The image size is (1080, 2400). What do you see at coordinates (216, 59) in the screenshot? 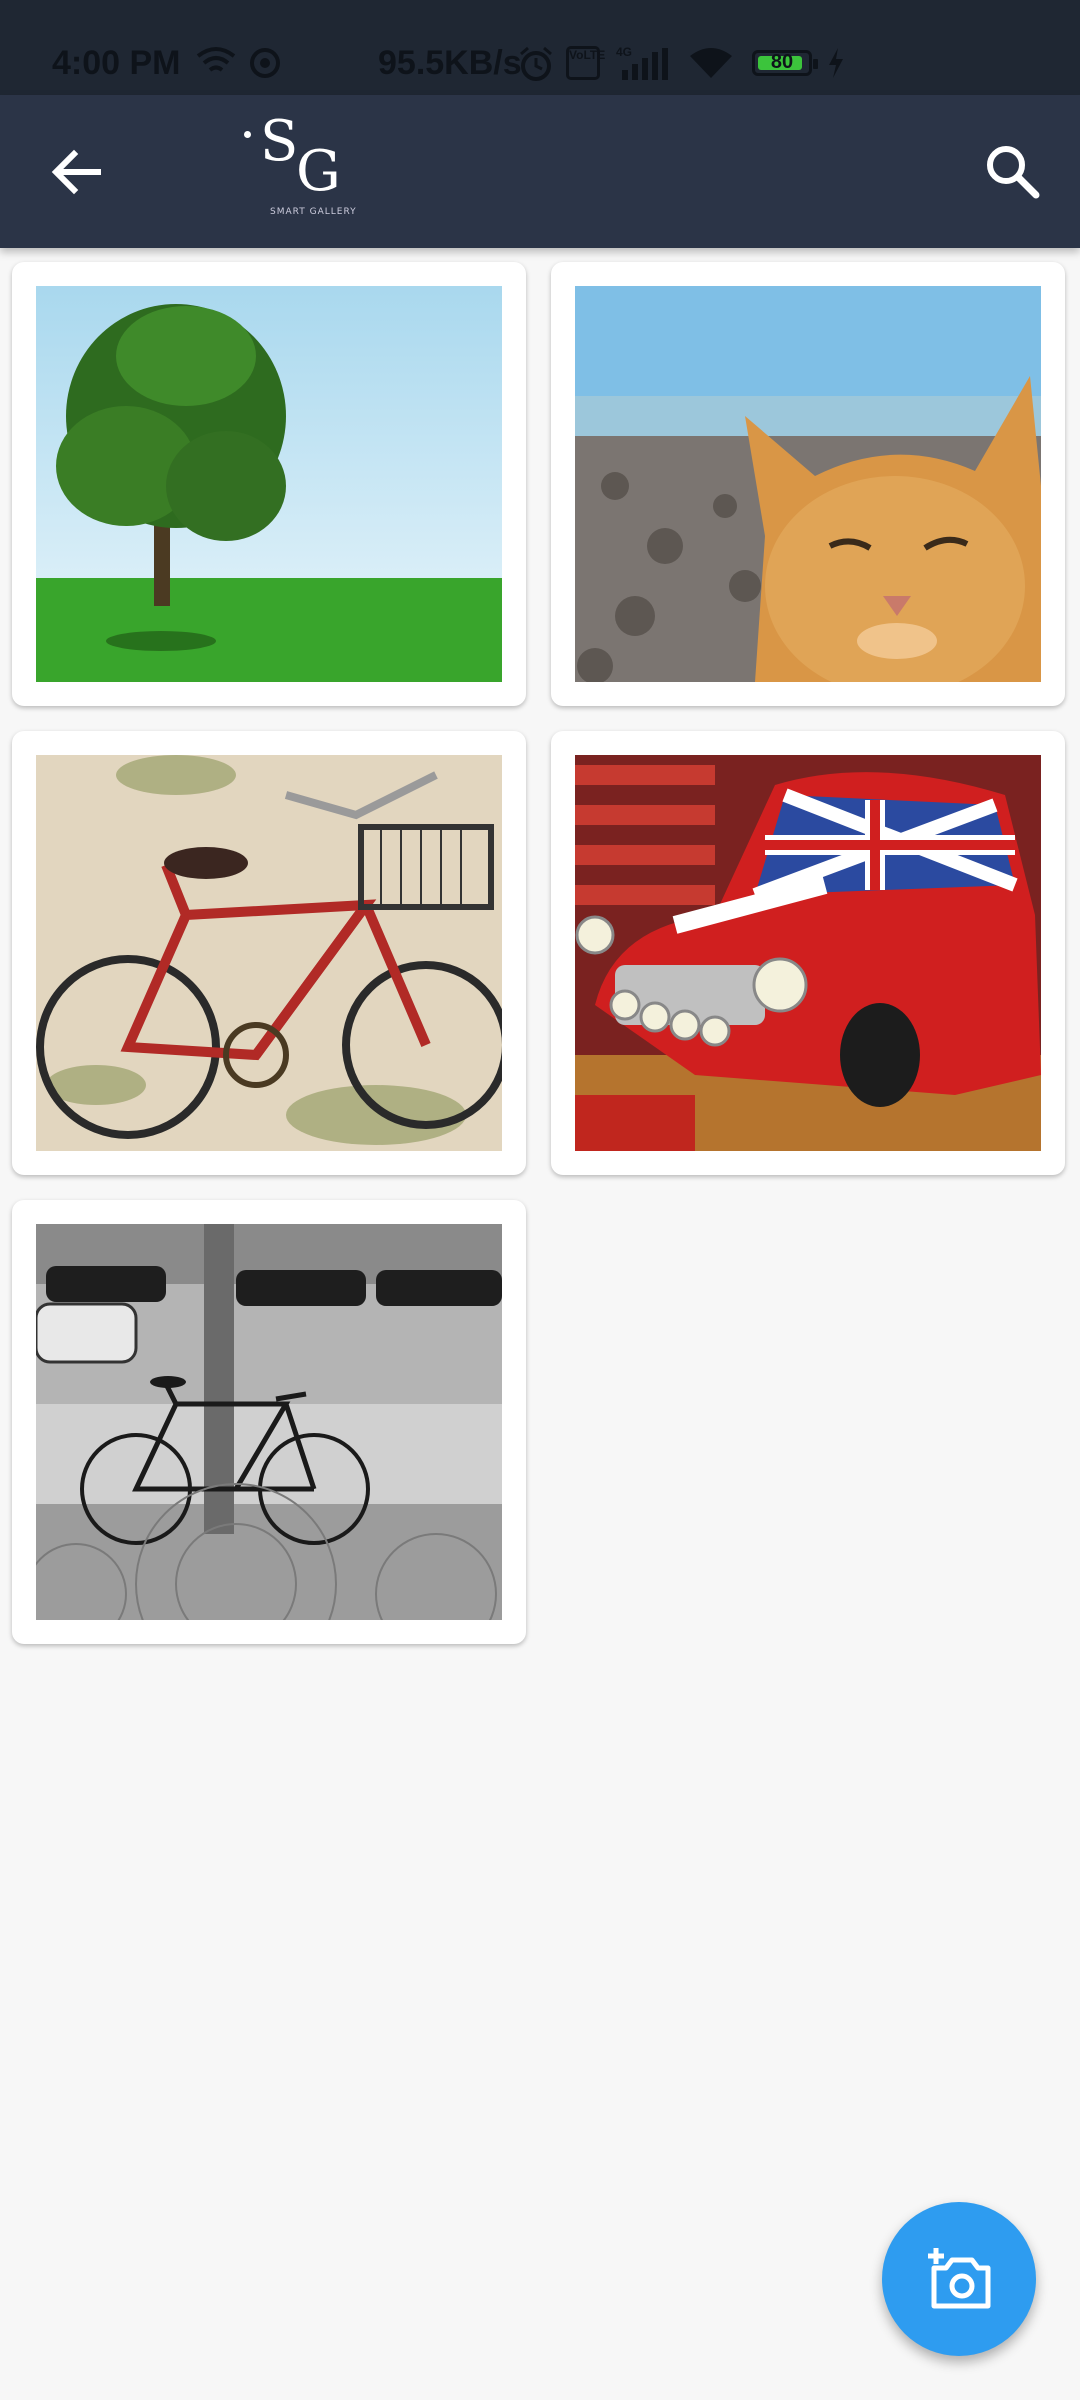
I see `wifi-calling-icon` at bounding box center [216, 59].